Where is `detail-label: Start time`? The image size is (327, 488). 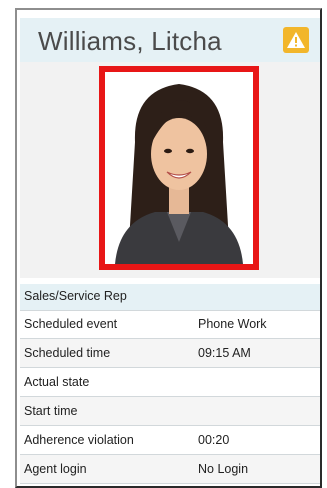 detail-label: Start time is located at coordinates (51, 411).